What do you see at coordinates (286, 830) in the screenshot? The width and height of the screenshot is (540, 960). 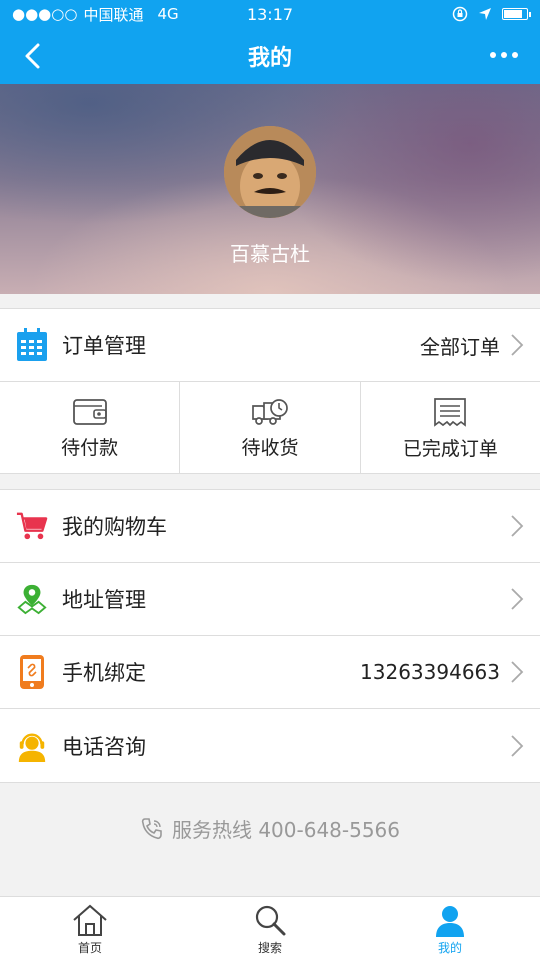 I see `hotline-text: 服务热线 400-648-5566` at bounding box center [286, 830].